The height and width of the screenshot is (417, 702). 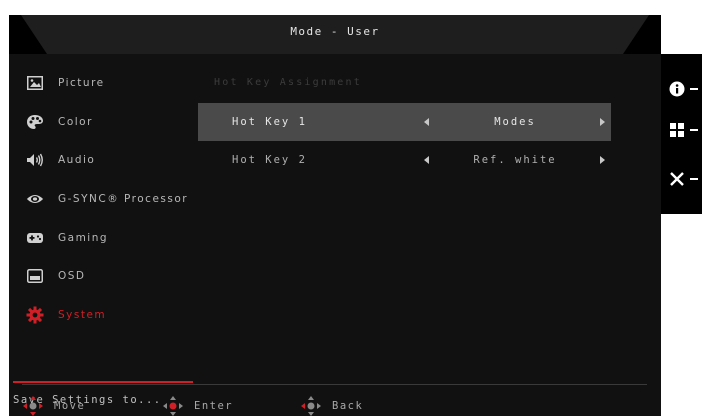 What do you see at coordinates (348, 406) in the screenshot?
I see `hint-label: Back` at bounding box center [348, 406].